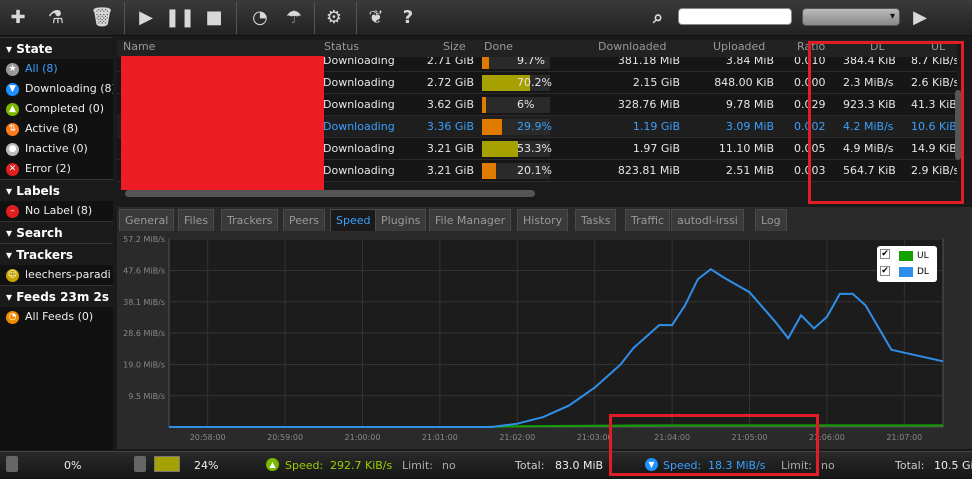  Describe the element at coordinates (595, 437) in the screenshot. I see `x-tick-label: 21:03:00` at that location.